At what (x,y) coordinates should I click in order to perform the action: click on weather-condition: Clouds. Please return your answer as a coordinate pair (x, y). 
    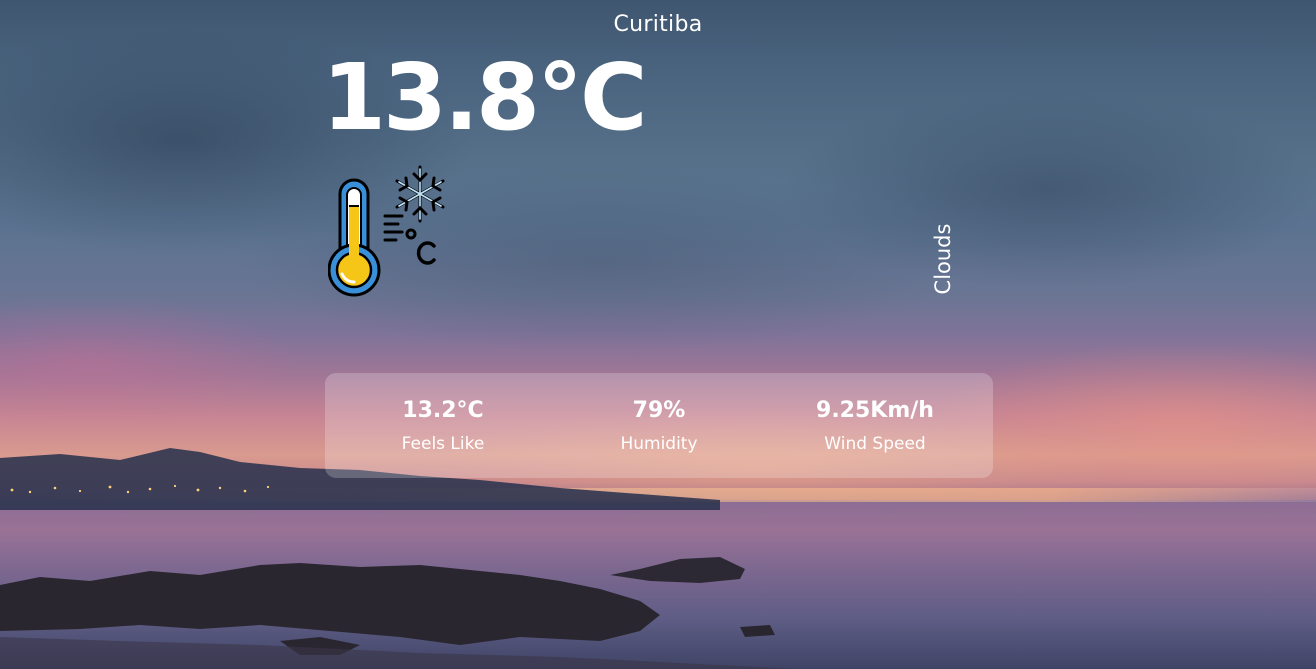
    Looking at the image, I should click on (943, 259).